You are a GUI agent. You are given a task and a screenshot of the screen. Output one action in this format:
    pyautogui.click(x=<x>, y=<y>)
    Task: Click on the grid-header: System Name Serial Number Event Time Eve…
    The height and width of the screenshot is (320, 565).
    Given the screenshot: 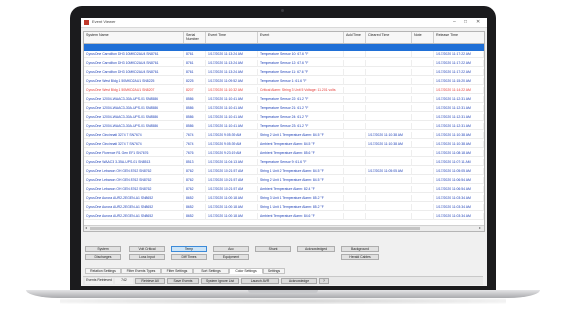 What is the action you would take?
    pyautogui.click(x=284, y=38)
    